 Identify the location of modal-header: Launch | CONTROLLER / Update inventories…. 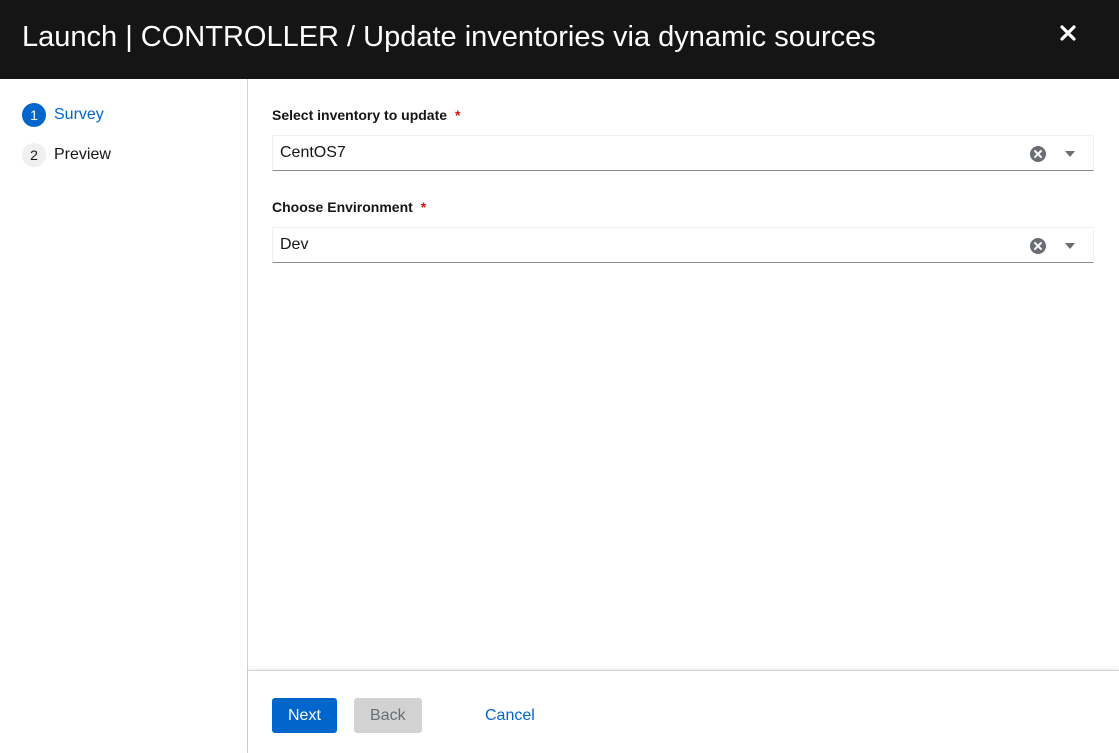
(559, 39).